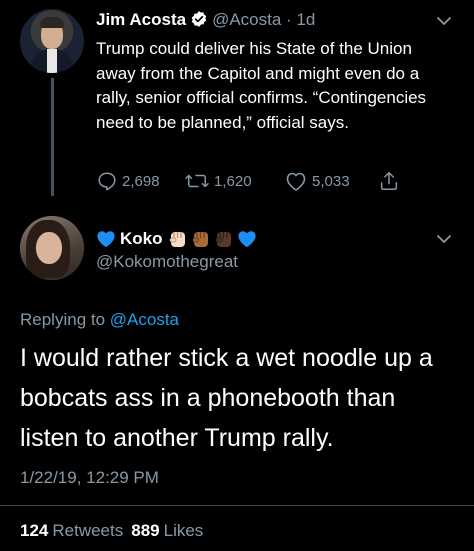 Image resolution: width=474 pixels, height=551 pixels. What do you see at coordinates (223, 239) in the screenshot?
I see `raised-fist-dark-icon` at bounding box center [223, 239].